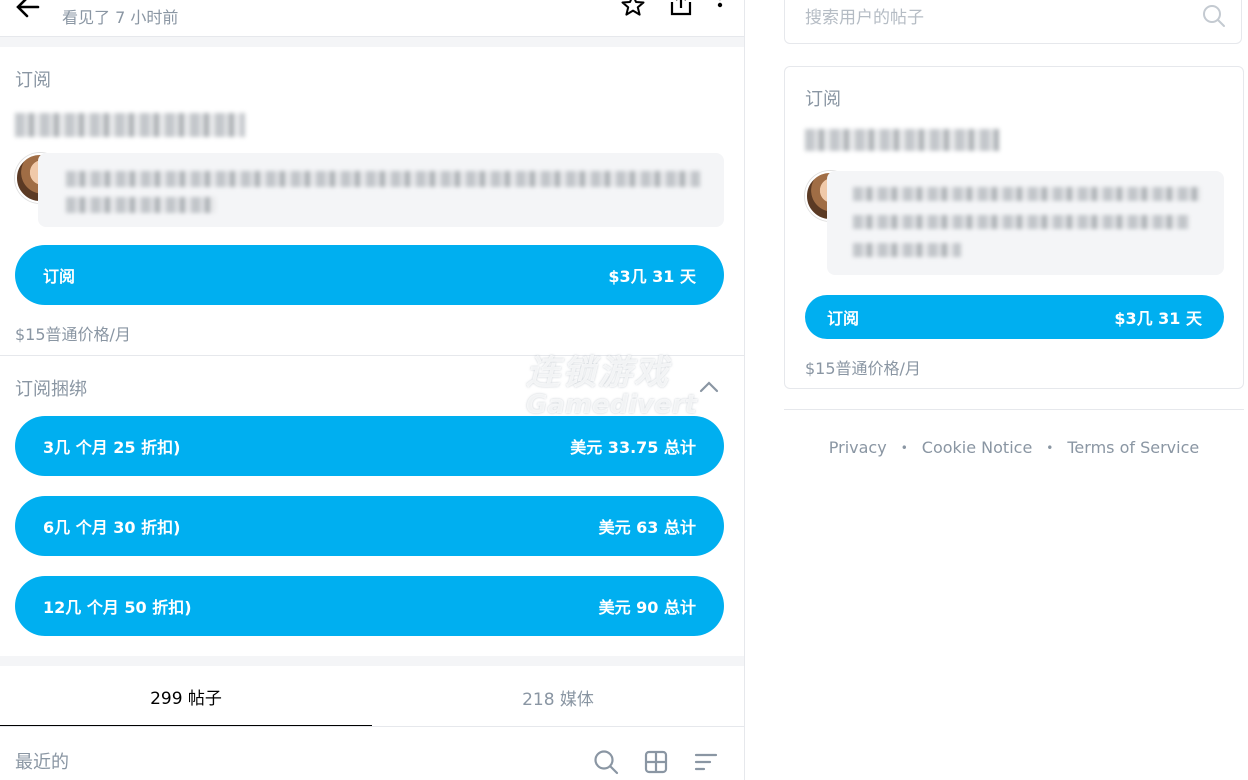 This screenshot has height=780, width=1248. Describe the element at coordinates (633, 11) in the screenshot. I see `star-icon` at that location.